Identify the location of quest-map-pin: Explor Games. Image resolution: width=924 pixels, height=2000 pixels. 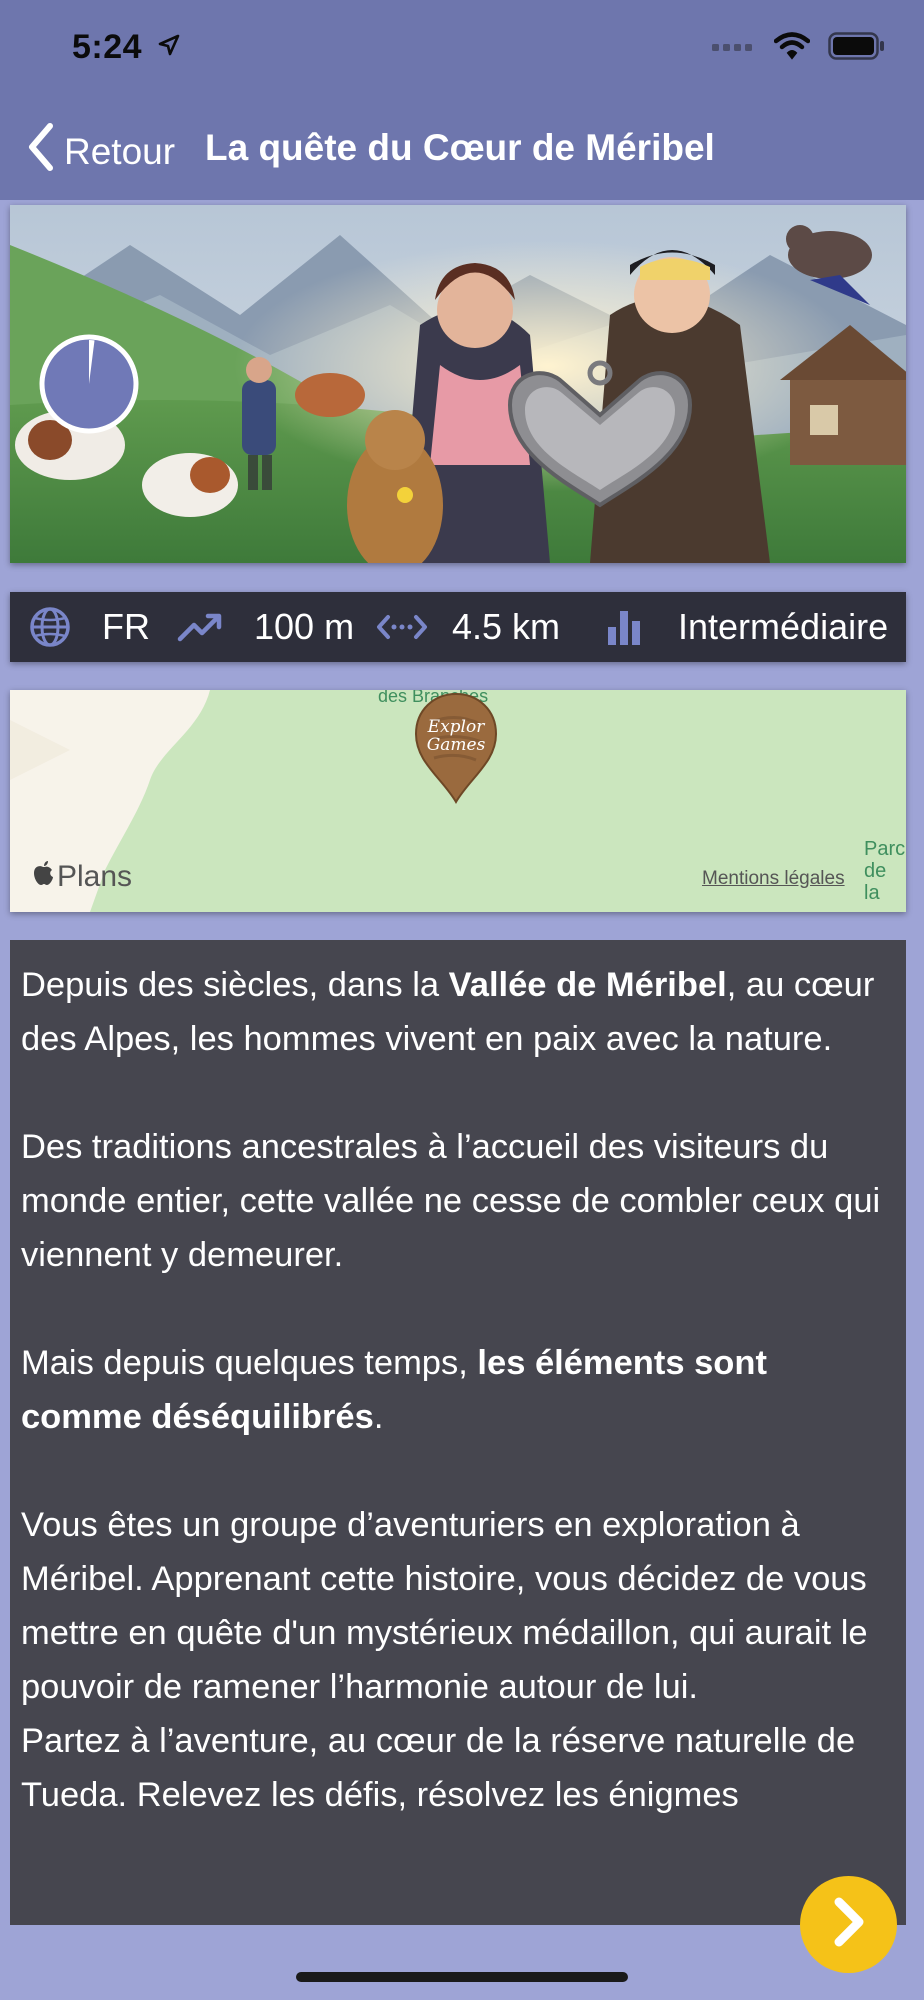
(456, 748).